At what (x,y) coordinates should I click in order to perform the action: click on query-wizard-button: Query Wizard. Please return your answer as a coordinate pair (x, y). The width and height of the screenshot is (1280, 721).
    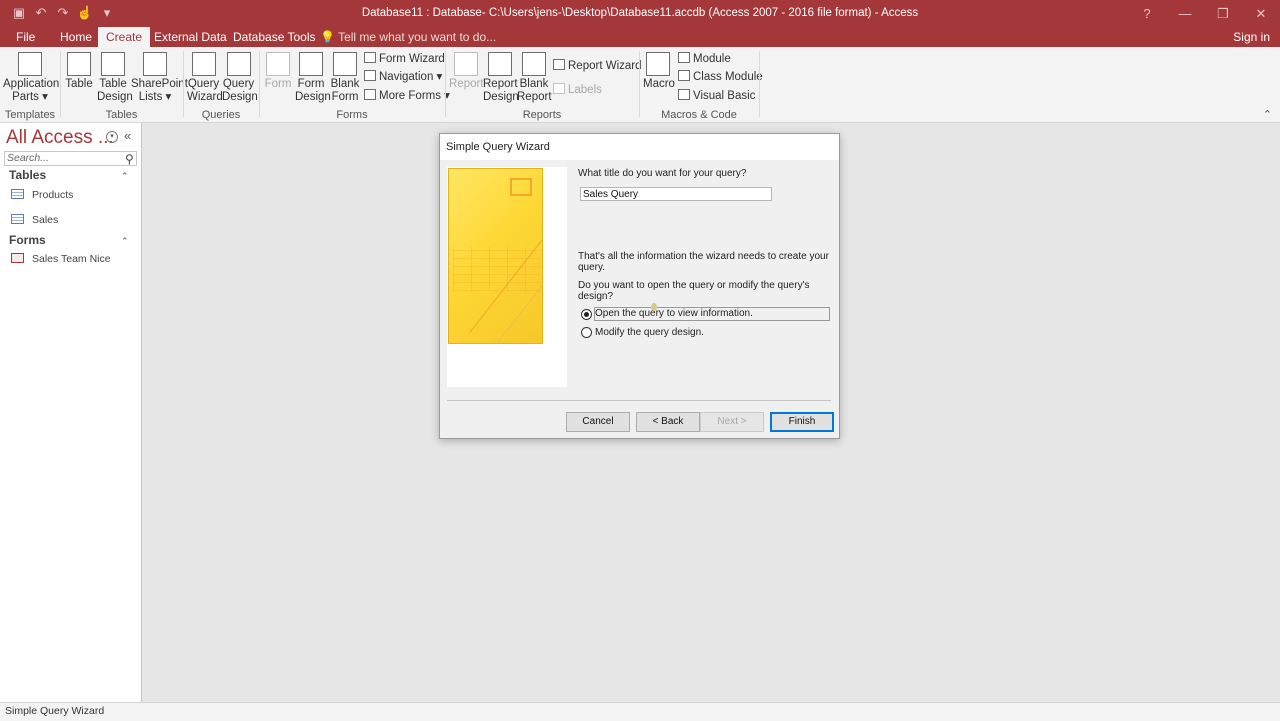
    Looking at the image, I should click on (205, 78).